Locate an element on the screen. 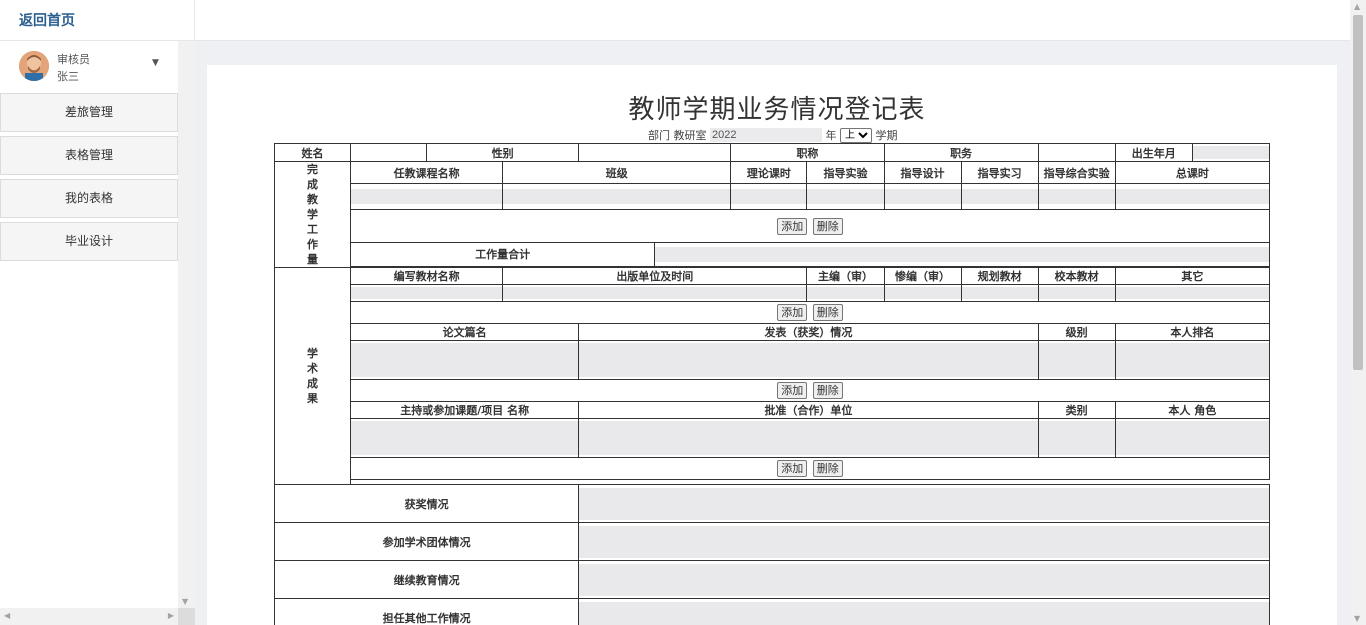  workload-comprehensive-input is located at coordinates (1076, 197).